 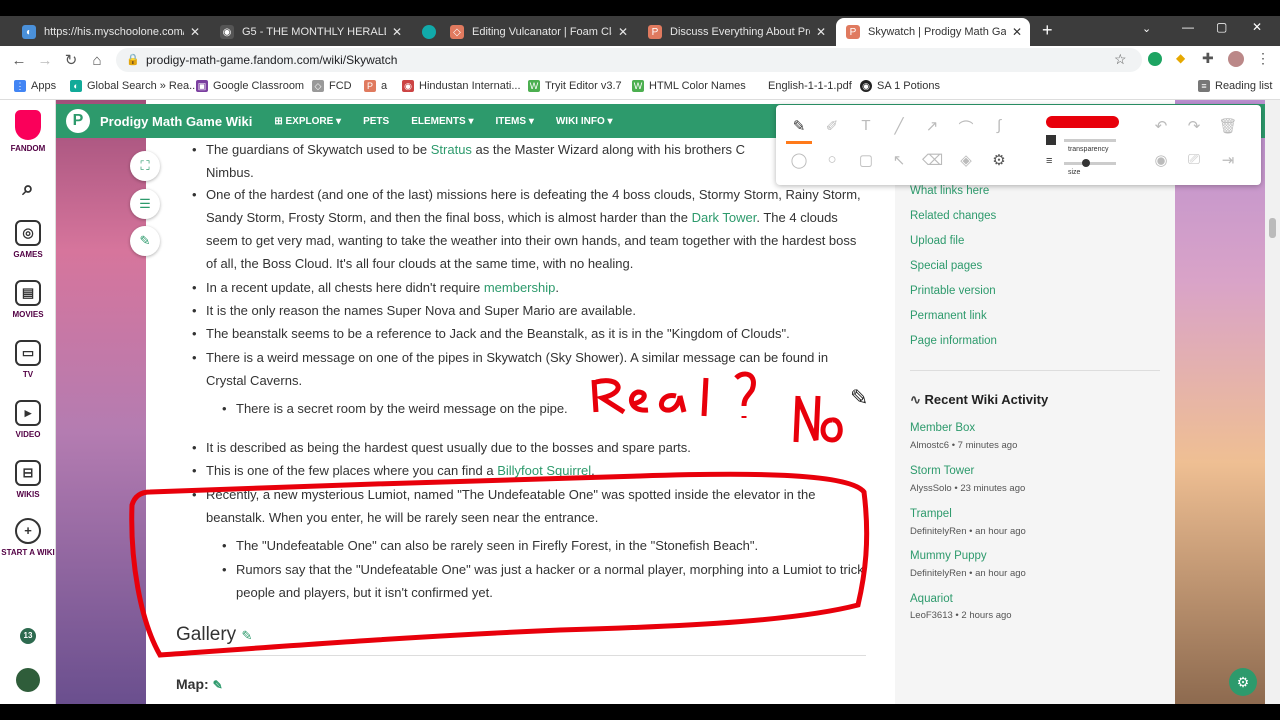 What do you see at coordinates (859, 398) in the screenshot?
I see `pencil-cursor-icon: ✎` at bounding box center [859, 398].